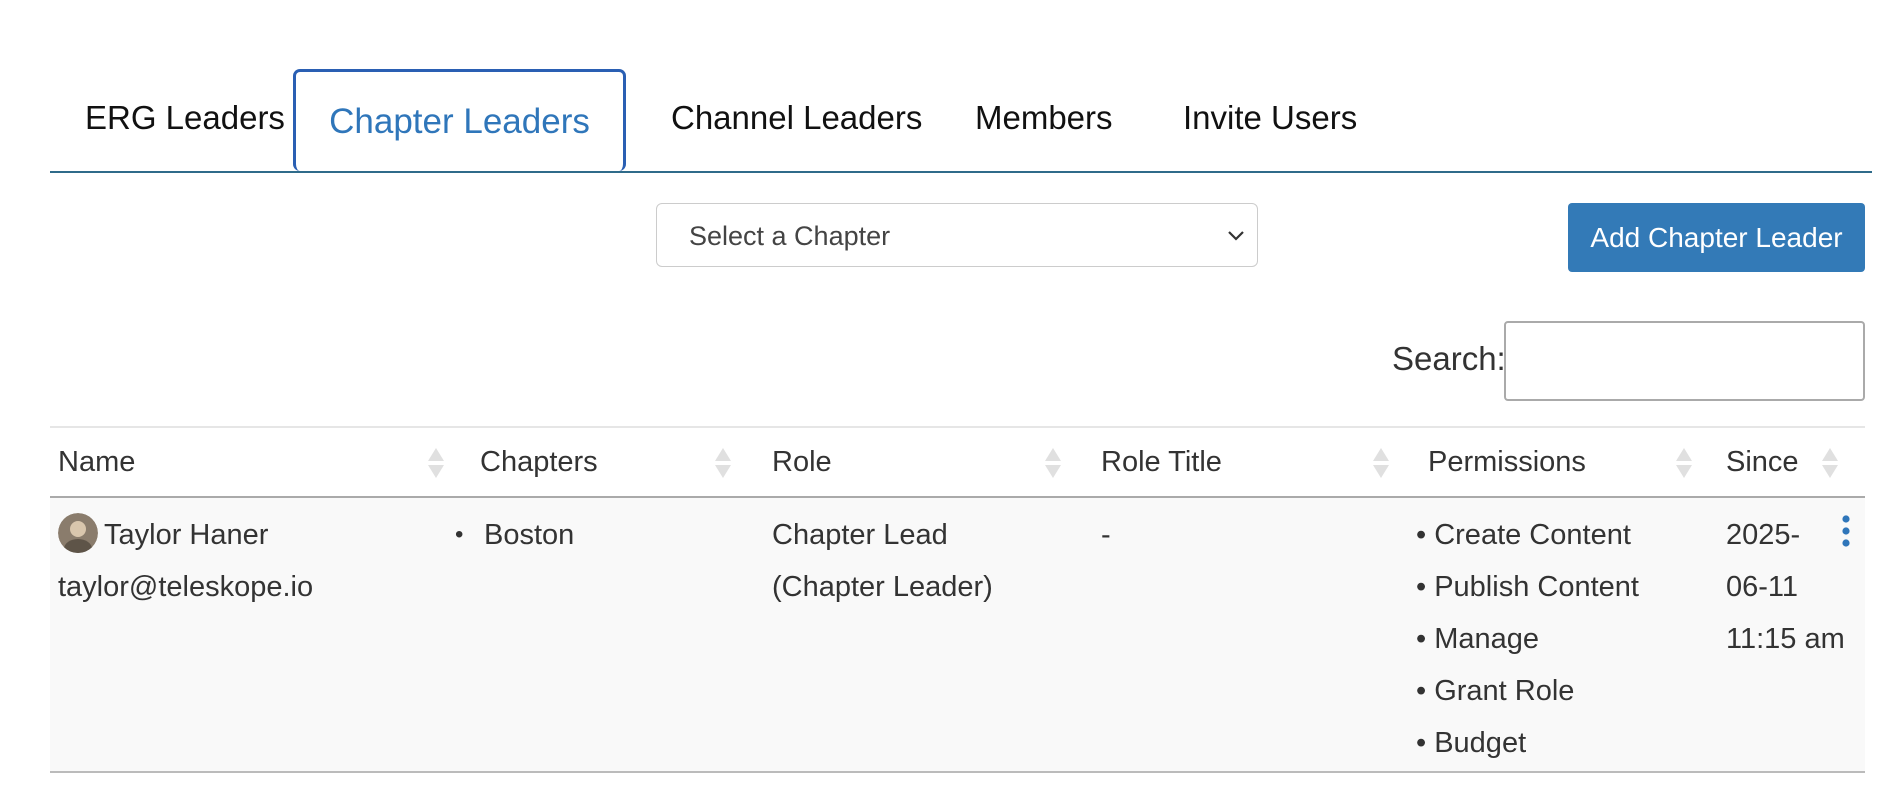  What do you see at coordinates (1762, 462) in the screenshot?
I see `column-header-since: Since` at bounding box center [1762, 462].